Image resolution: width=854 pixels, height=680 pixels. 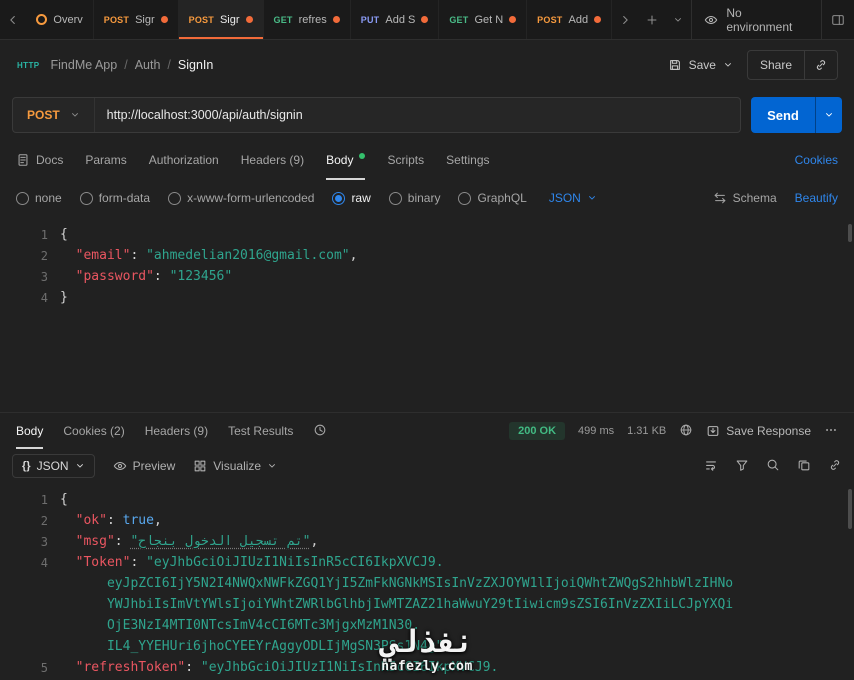 I want to click on beautify-button: Beautify, so click(x=816, y=198).